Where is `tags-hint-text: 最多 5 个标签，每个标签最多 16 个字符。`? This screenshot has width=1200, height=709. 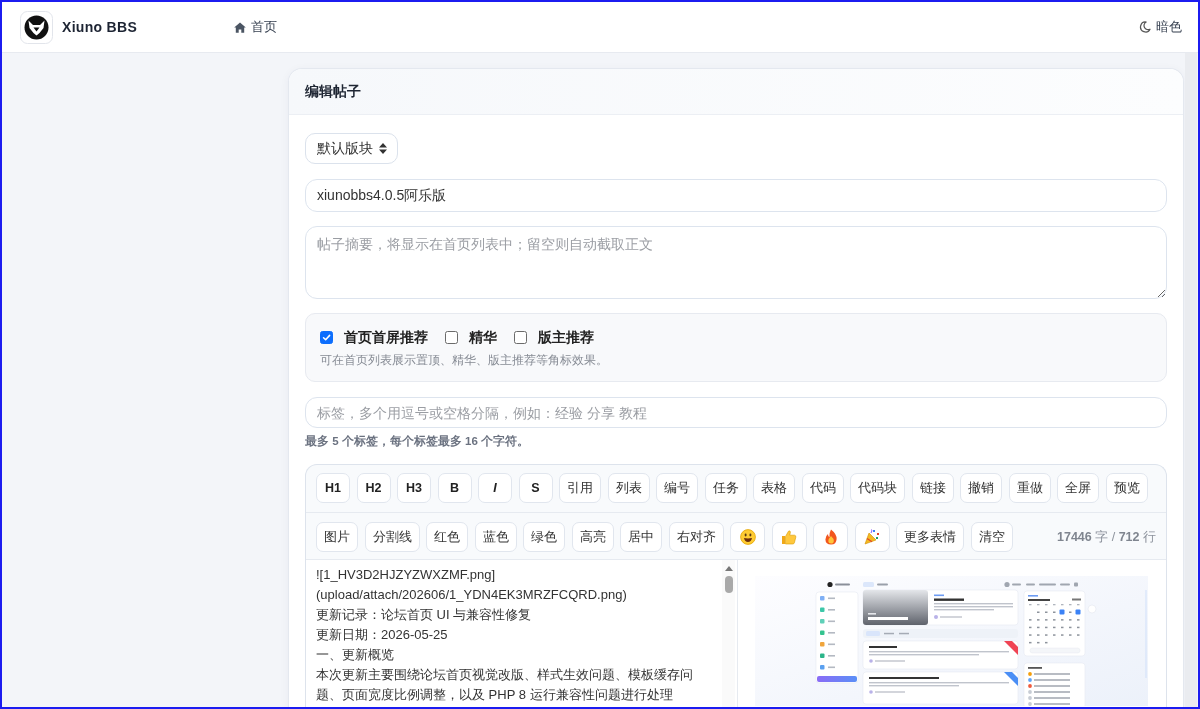 tags-hint-text: 最多 5 个标签，每个标签最多 16 个字符。 is located at coordinates (417, 441).